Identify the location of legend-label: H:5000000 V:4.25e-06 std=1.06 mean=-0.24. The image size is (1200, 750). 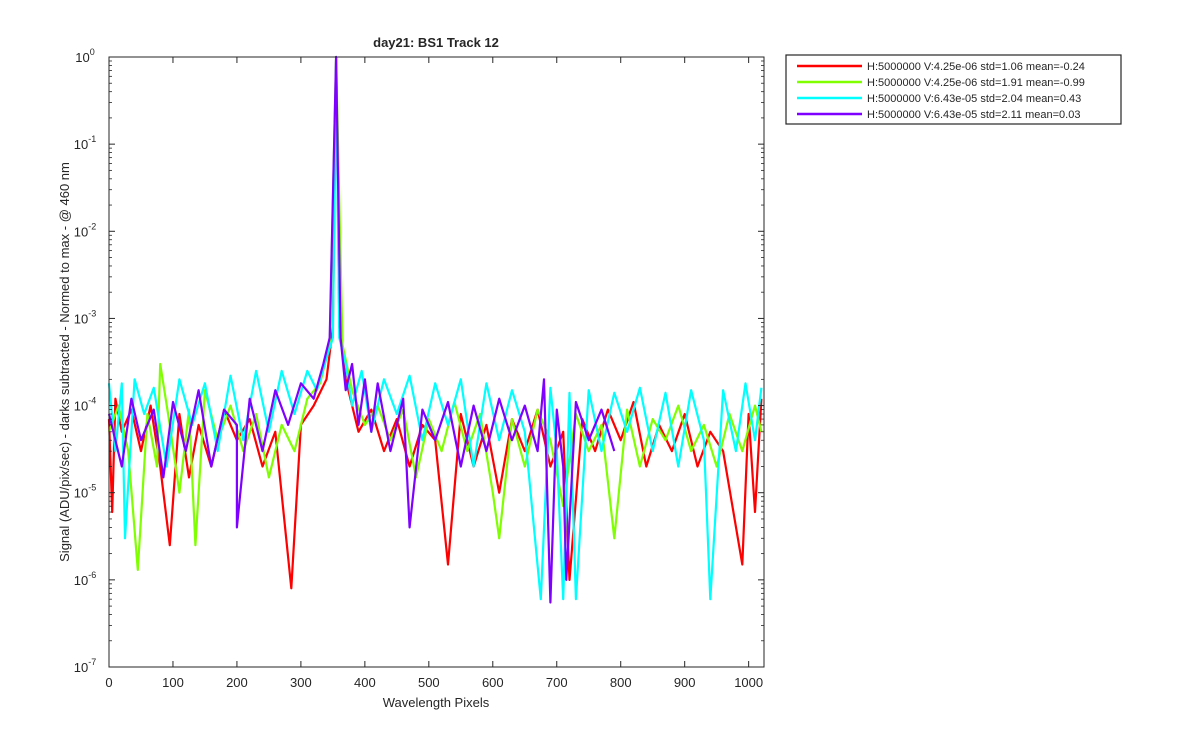
(976, 67).